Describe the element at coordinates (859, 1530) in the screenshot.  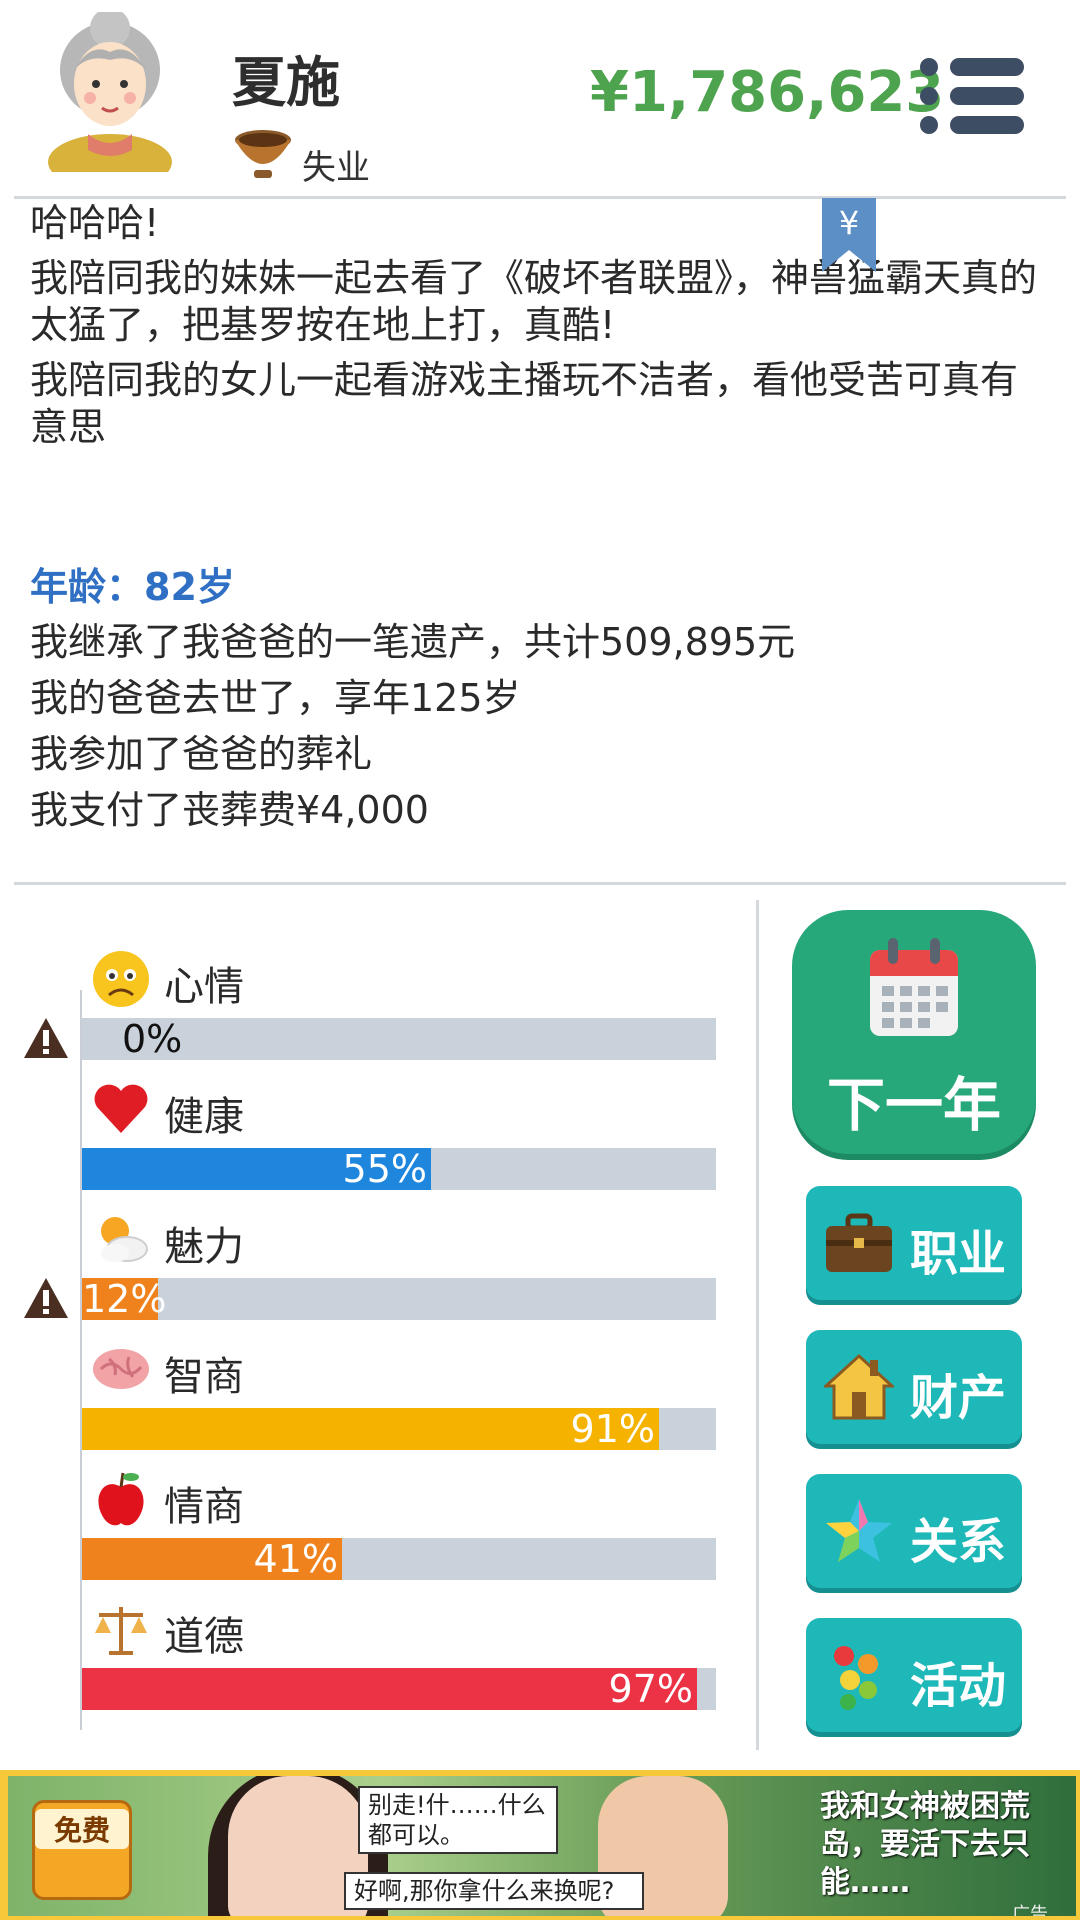
I see `star-icon` at that location.